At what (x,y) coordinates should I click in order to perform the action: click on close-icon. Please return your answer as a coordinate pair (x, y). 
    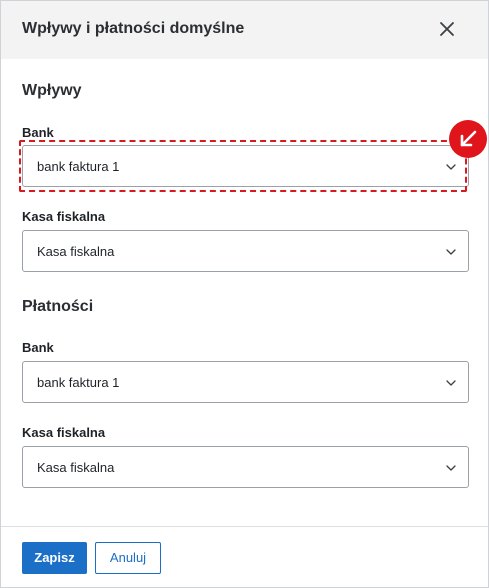
    Looking at the image, I should click on (447, 29).